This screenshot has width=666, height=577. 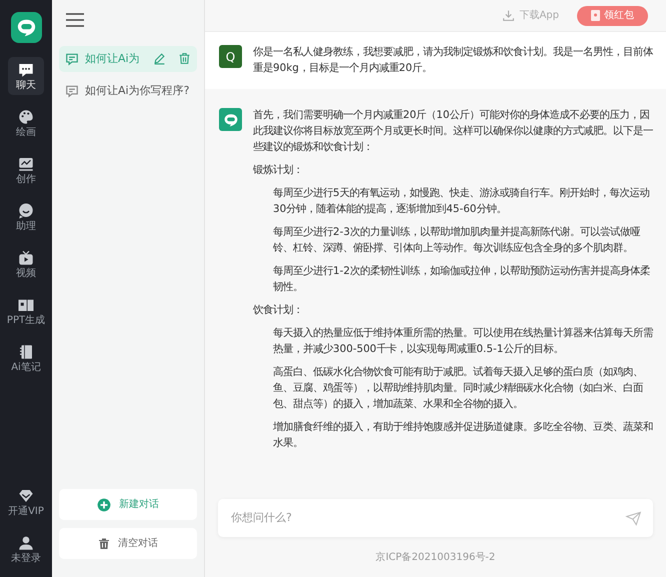 I want to click on chart-icon, so click(x=26, y=164).